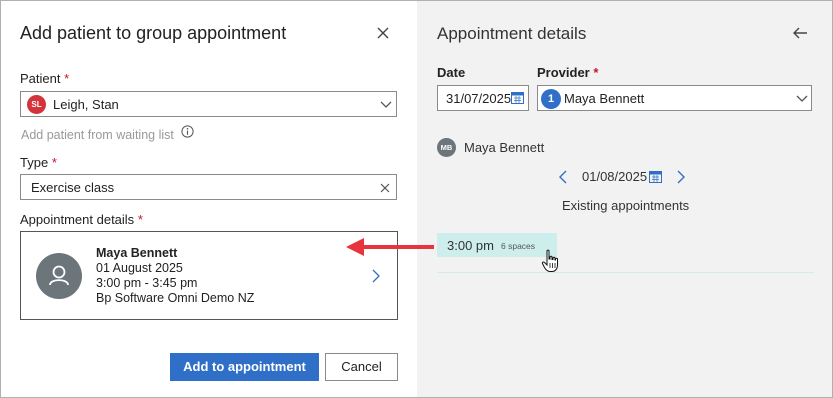  I want to click on clear-icon, so click(385, 188).